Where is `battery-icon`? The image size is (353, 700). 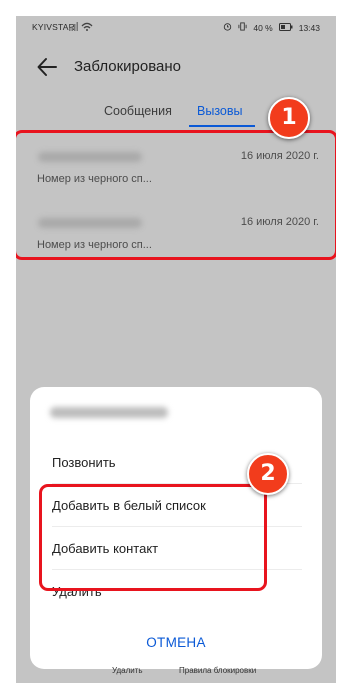 battery-icon is located at coordinates (285, 27).